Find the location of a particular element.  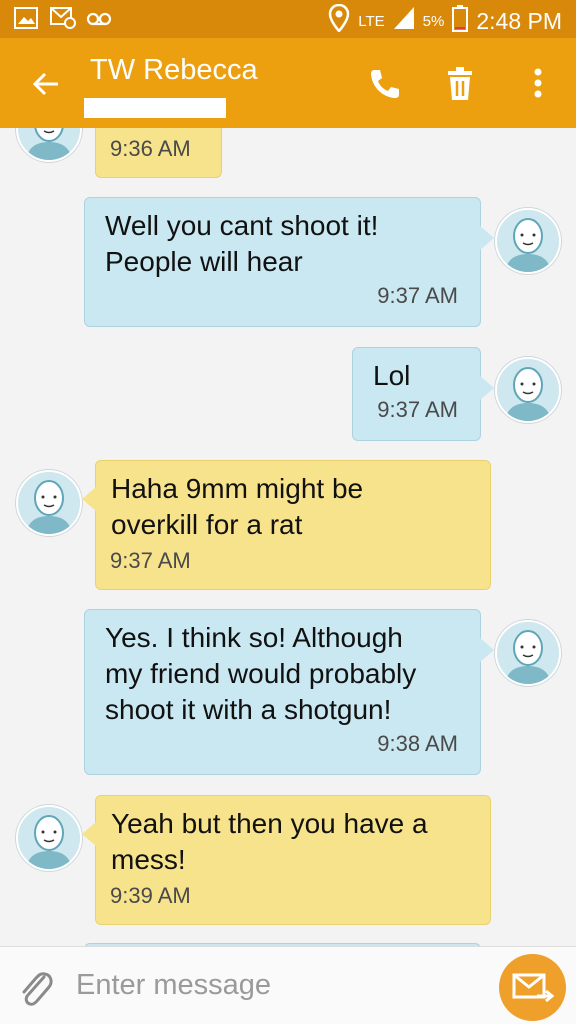

message-text: Well you cant shoot it! People will hear is located at coordinates (242, 243).